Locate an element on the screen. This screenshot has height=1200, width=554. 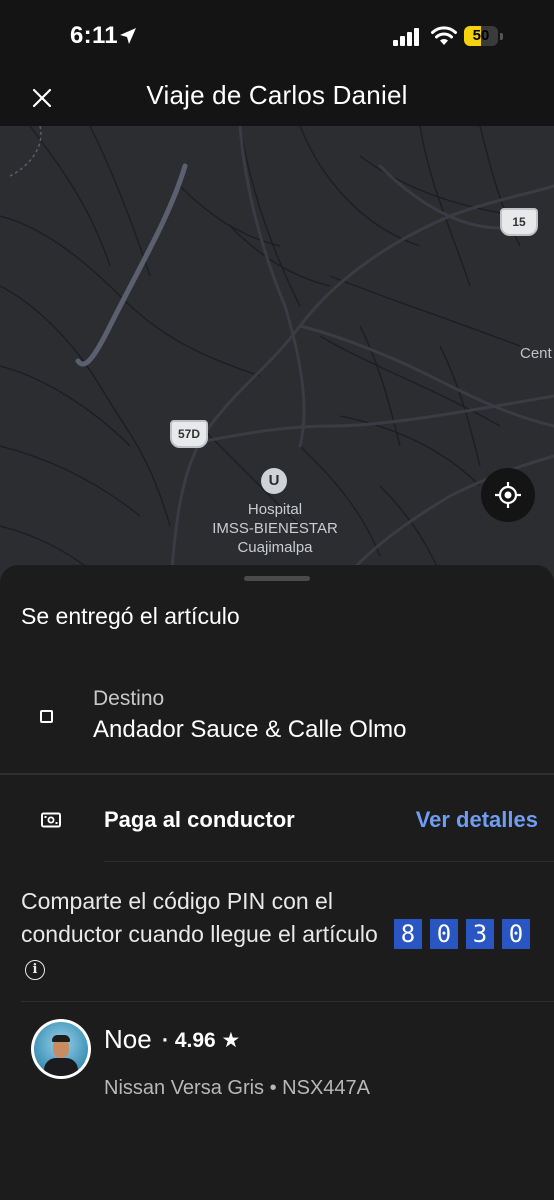
battery-cap is located at coordinates (501, 36).